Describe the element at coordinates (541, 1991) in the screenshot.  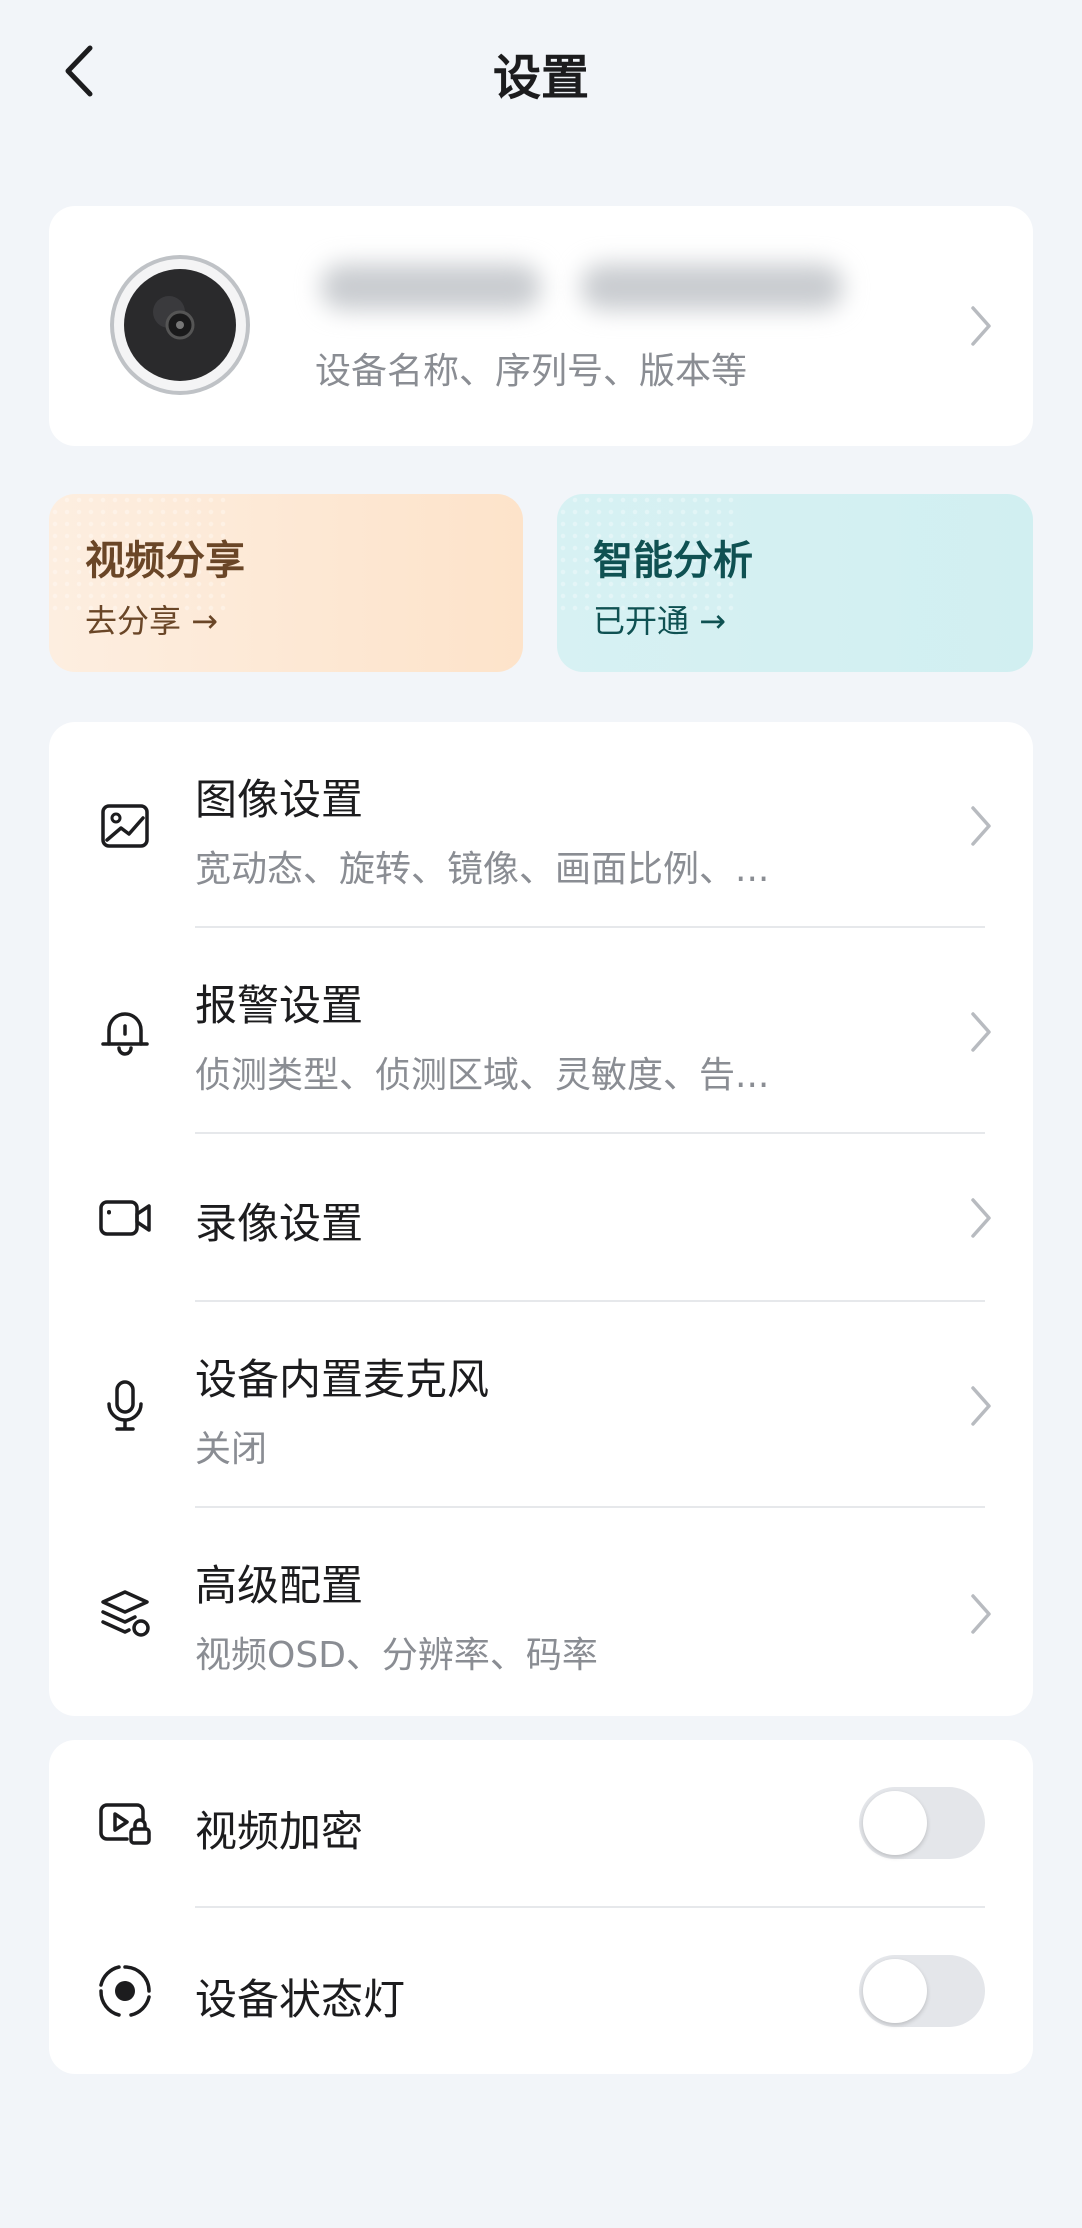
I see `status-light-row: 设备状态灯` at that location.